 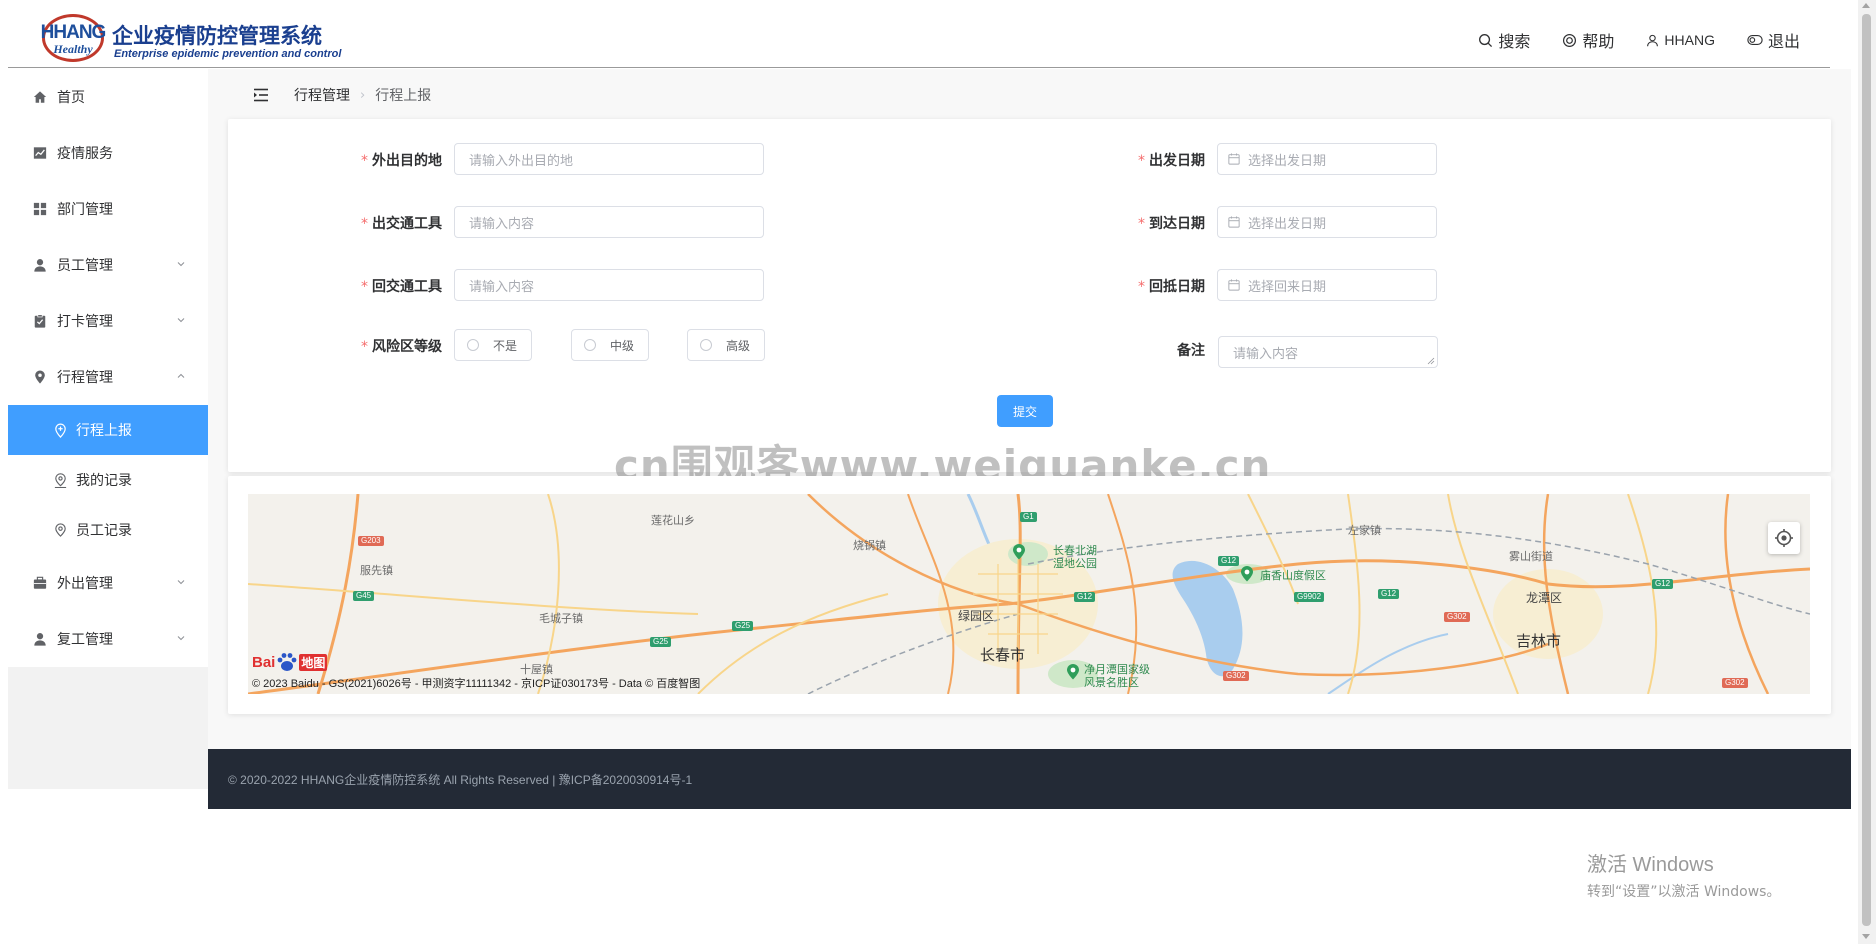 What do you see at coordinates (1327, 159) in the screenshot?
I see `depart-date-picker: 选择出发日期` at bounding box center [1327, 159].